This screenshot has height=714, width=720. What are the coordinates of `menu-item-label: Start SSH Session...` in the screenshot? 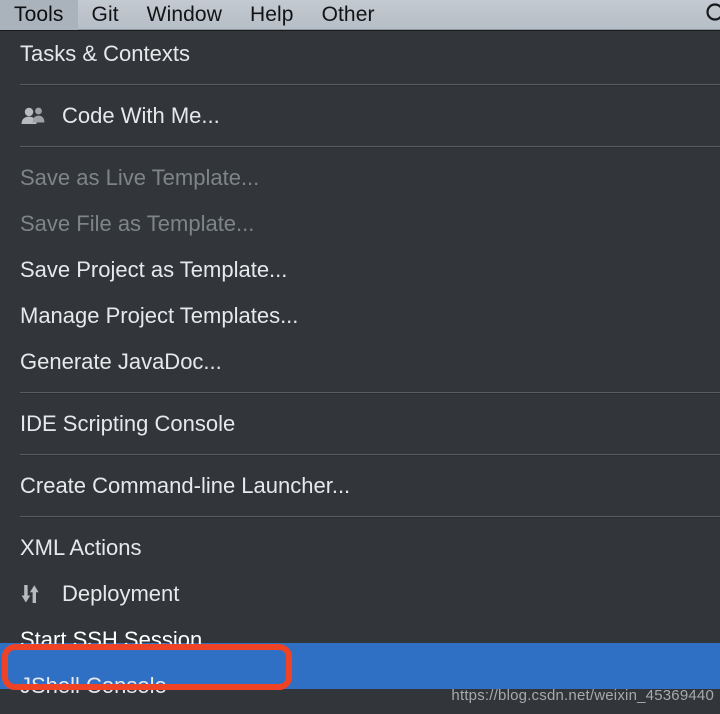 It's located at (120, 639).